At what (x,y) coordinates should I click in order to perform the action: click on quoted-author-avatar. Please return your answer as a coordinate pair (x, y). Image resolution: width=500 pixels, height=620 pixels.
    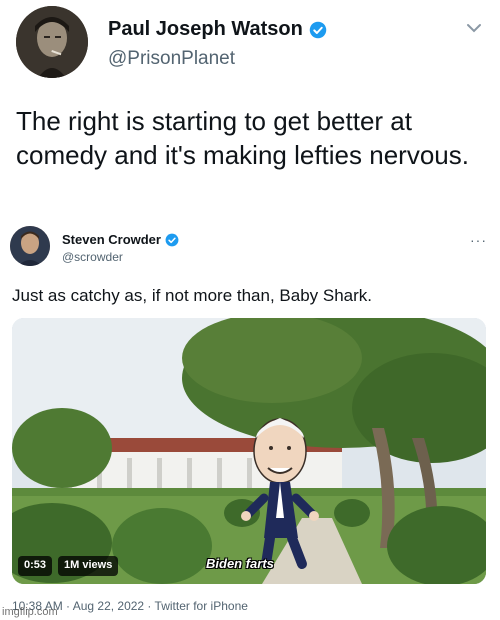
    Looking at the image, I should click on (30, 246).